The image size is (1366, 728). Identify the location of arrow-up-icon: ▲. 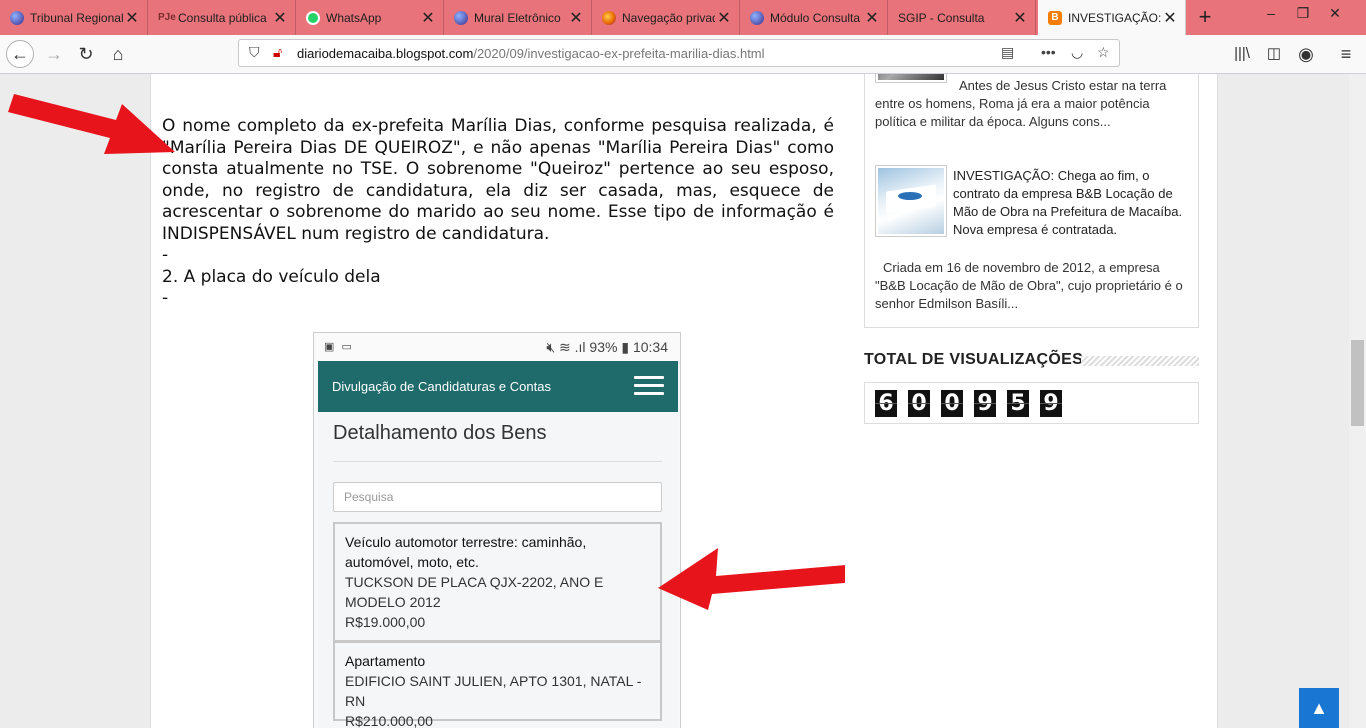
(1319, 708).